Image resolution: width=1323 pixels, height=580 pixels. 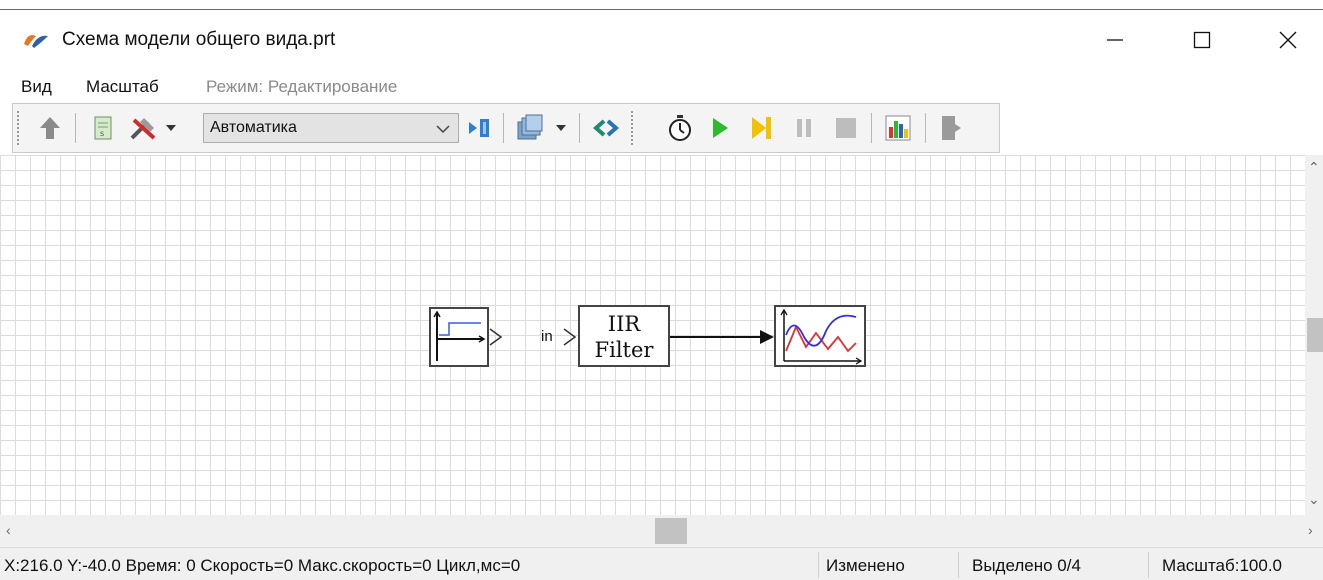 I want to click on title-bar: Схема модели общего вида.prt, so click(x=661, y=40).